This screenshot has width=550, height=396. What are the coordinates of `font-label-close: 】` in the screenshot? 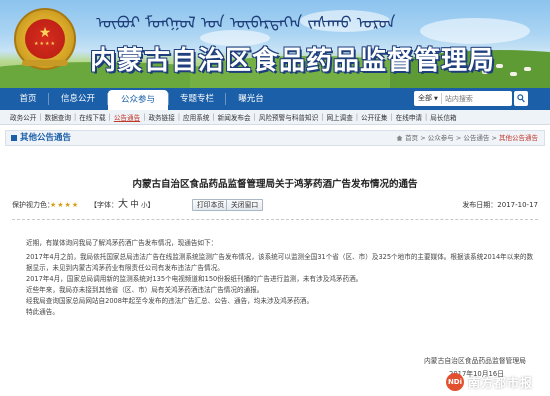 It's located at (151, 205).